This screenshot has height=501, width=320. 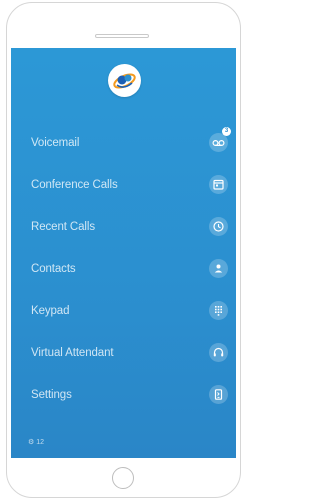 What do you see at coordinates (123, 313) in the screenshot?
I see `menu-item-keypad: Keypad` at bounding box center [123, 313].